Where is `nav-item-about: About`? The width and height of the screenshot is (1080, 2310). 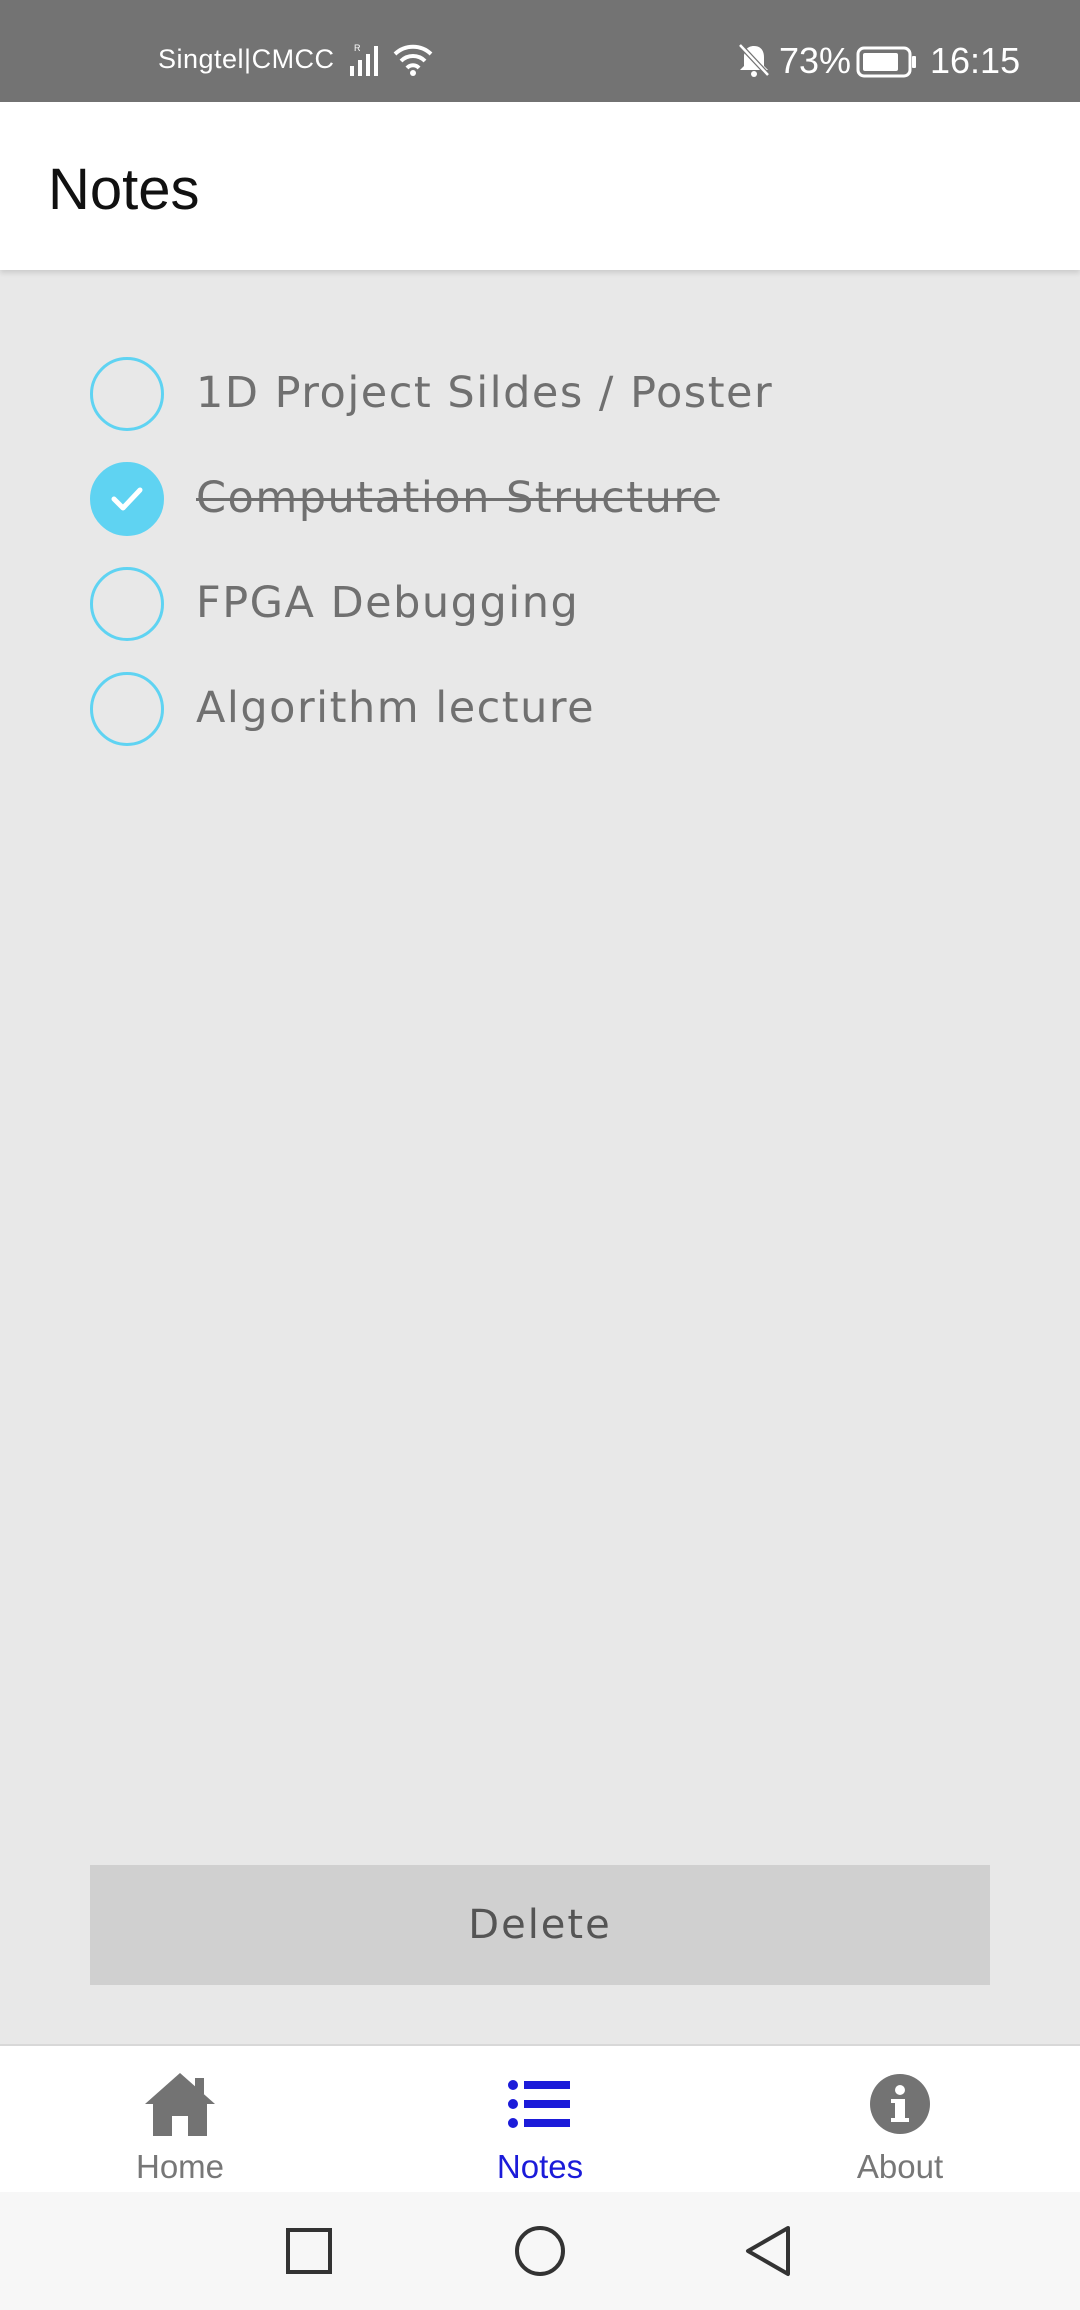
nav-item-about: About is located at coordinates (900, 2119).